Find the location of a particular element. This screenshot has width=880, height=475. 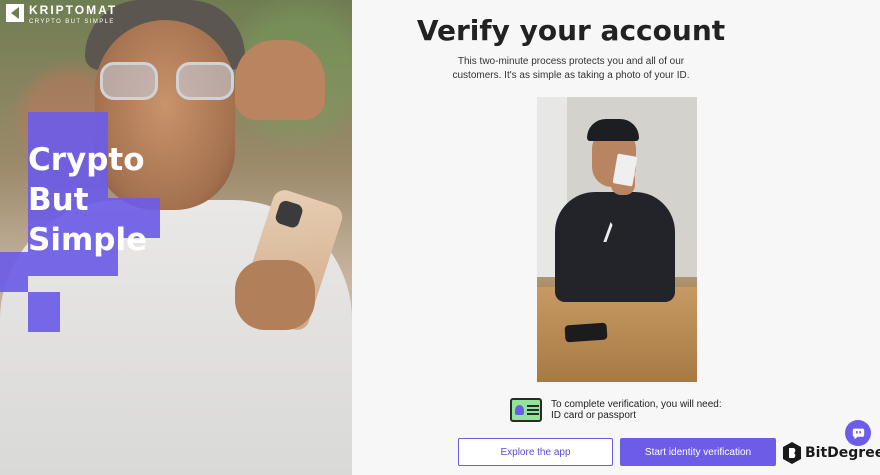

hero-raised-hand is located at coordinates (280, 80).